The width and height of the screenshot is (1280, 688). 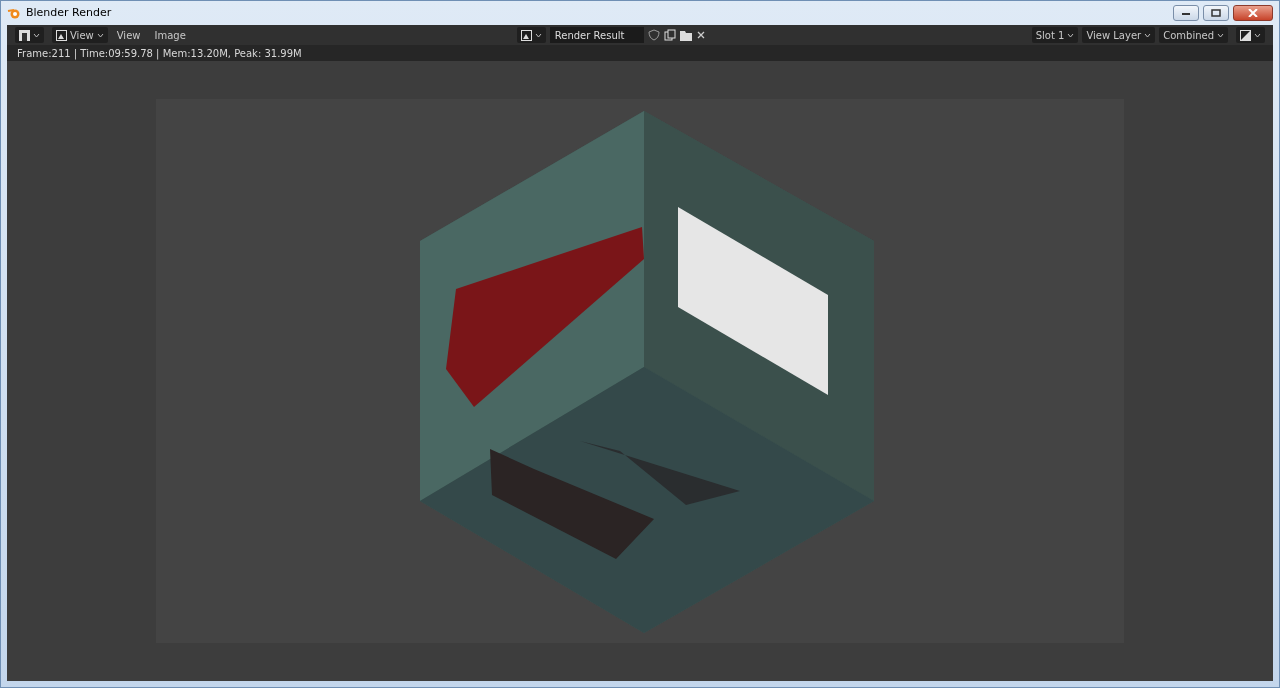 What do you see at coordinates (69, 12) in the screenshot?
I see `window-title: Blender Render` at bounding box center [69, 12].